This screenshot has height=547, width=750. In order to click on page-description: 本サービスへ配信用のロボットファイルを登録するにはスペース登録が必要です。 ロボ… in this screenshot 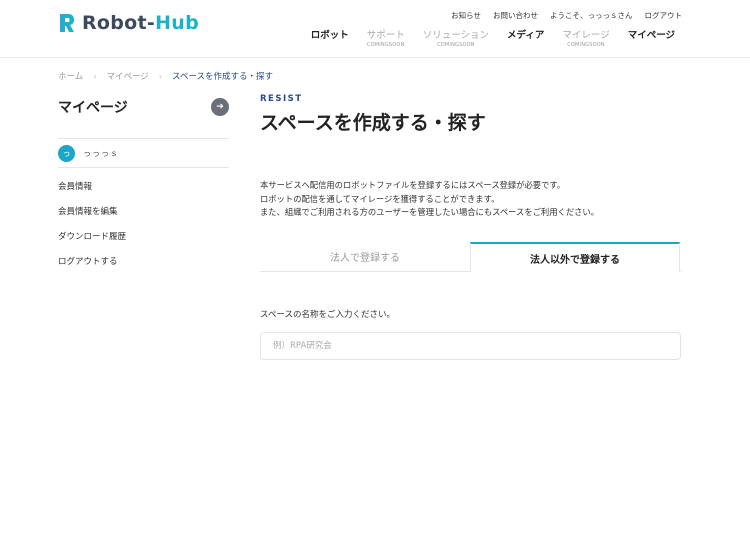, I will do `click(470, 199)`.